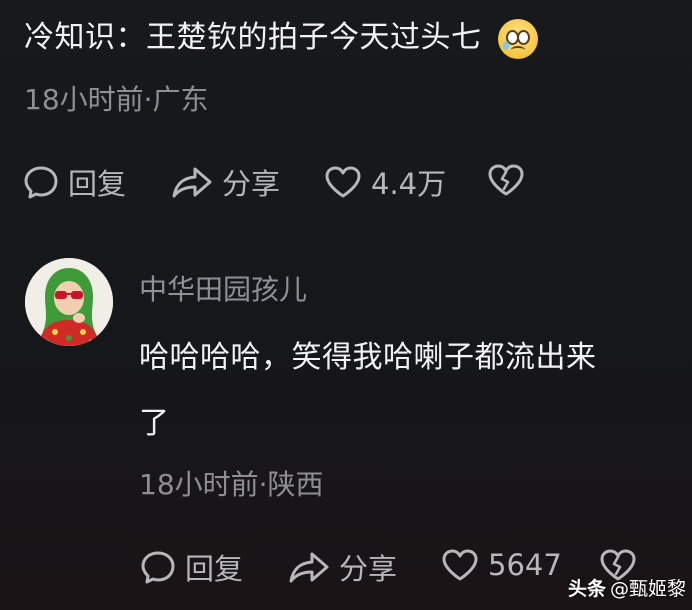 Image resolution: width=692 pixels, height=610 pixels. What do you see at coordinates (253, 37) in the screenshot?
I see `top-comment-text: 冷知识：王楚钦的拍子今天过头七` at bounding box center [253, 37].